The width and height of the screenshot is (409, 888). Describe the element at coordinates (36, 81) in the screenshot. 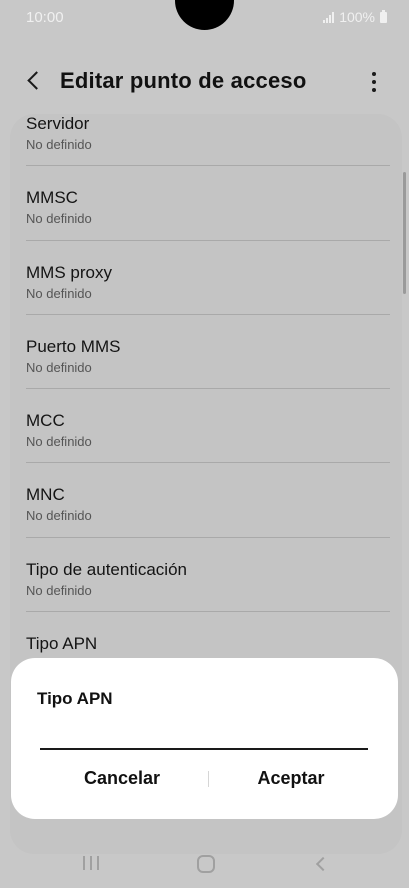

I see `back-button` at that location.